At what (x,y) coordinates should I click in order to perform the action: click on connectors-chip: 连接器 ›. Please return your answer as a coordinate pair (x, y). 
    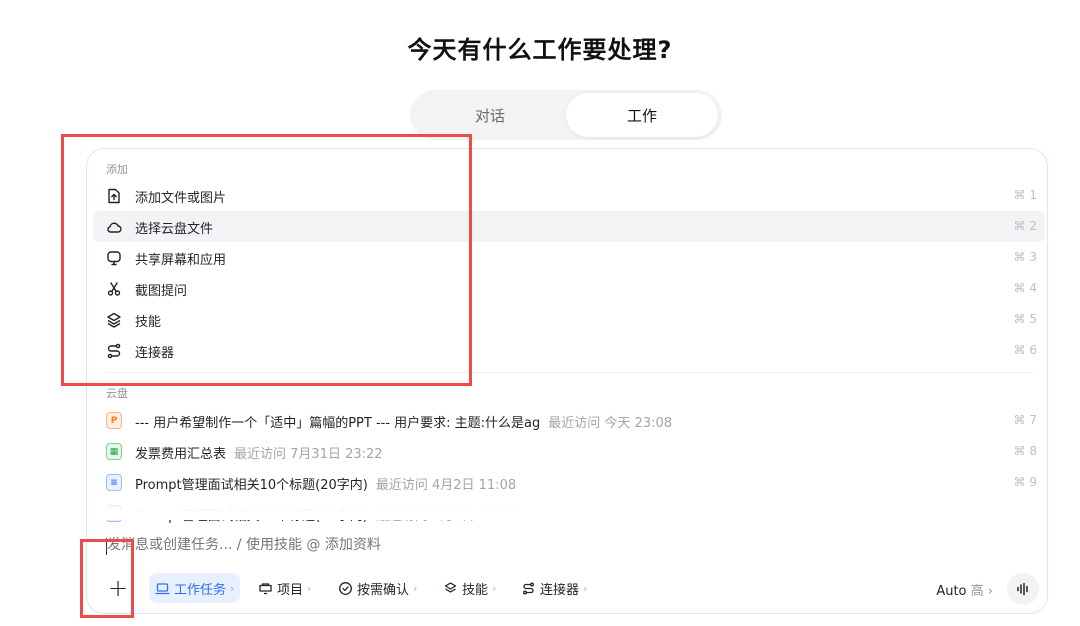
    Looking at the image, I should click on (554, 588).